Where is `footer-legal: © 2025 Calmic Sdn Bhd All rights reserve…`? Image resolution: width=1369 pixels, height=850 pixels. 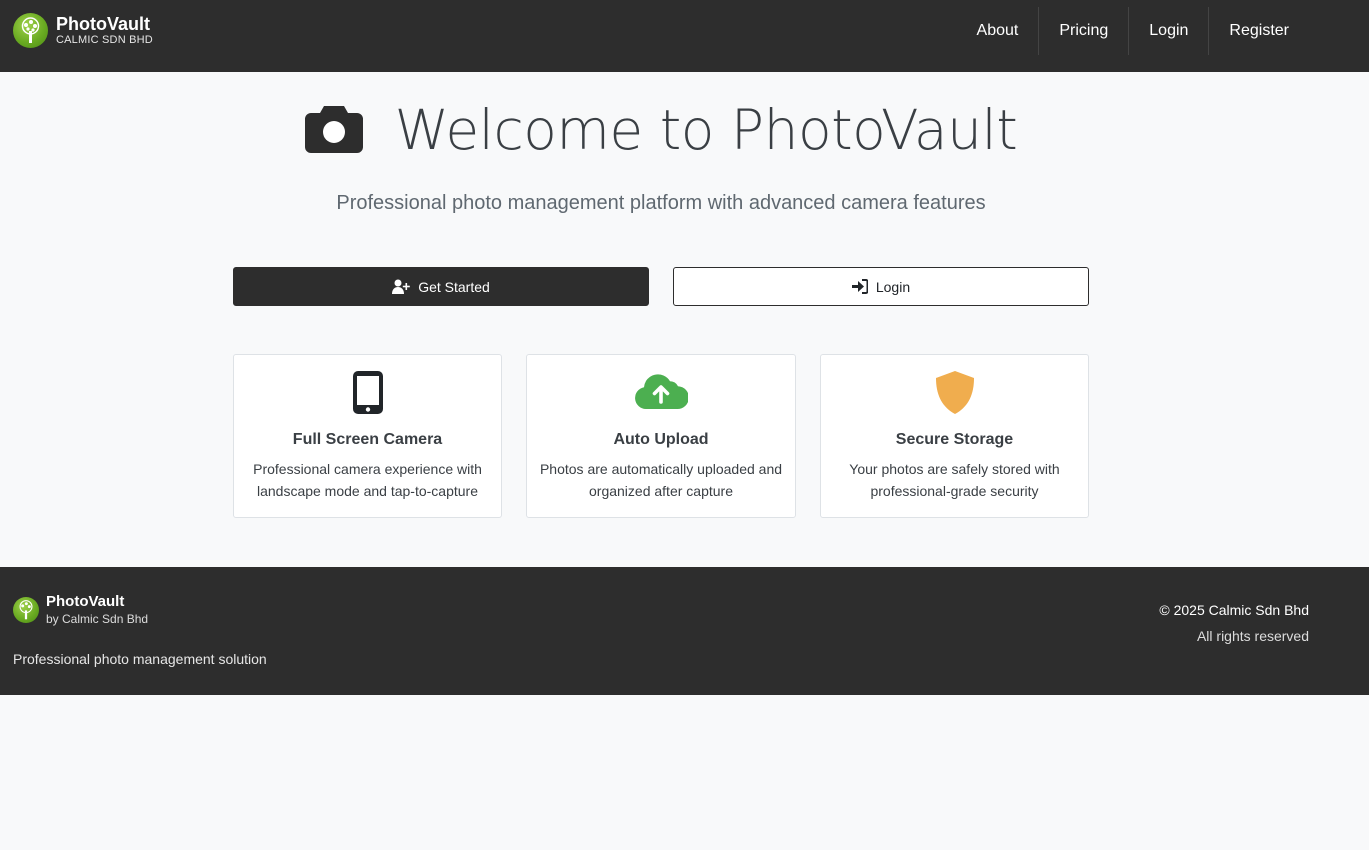 footer-legal: © 2025 Calmic Sdn Bhd All rights reserve… is located at coordinates (1234, 623).